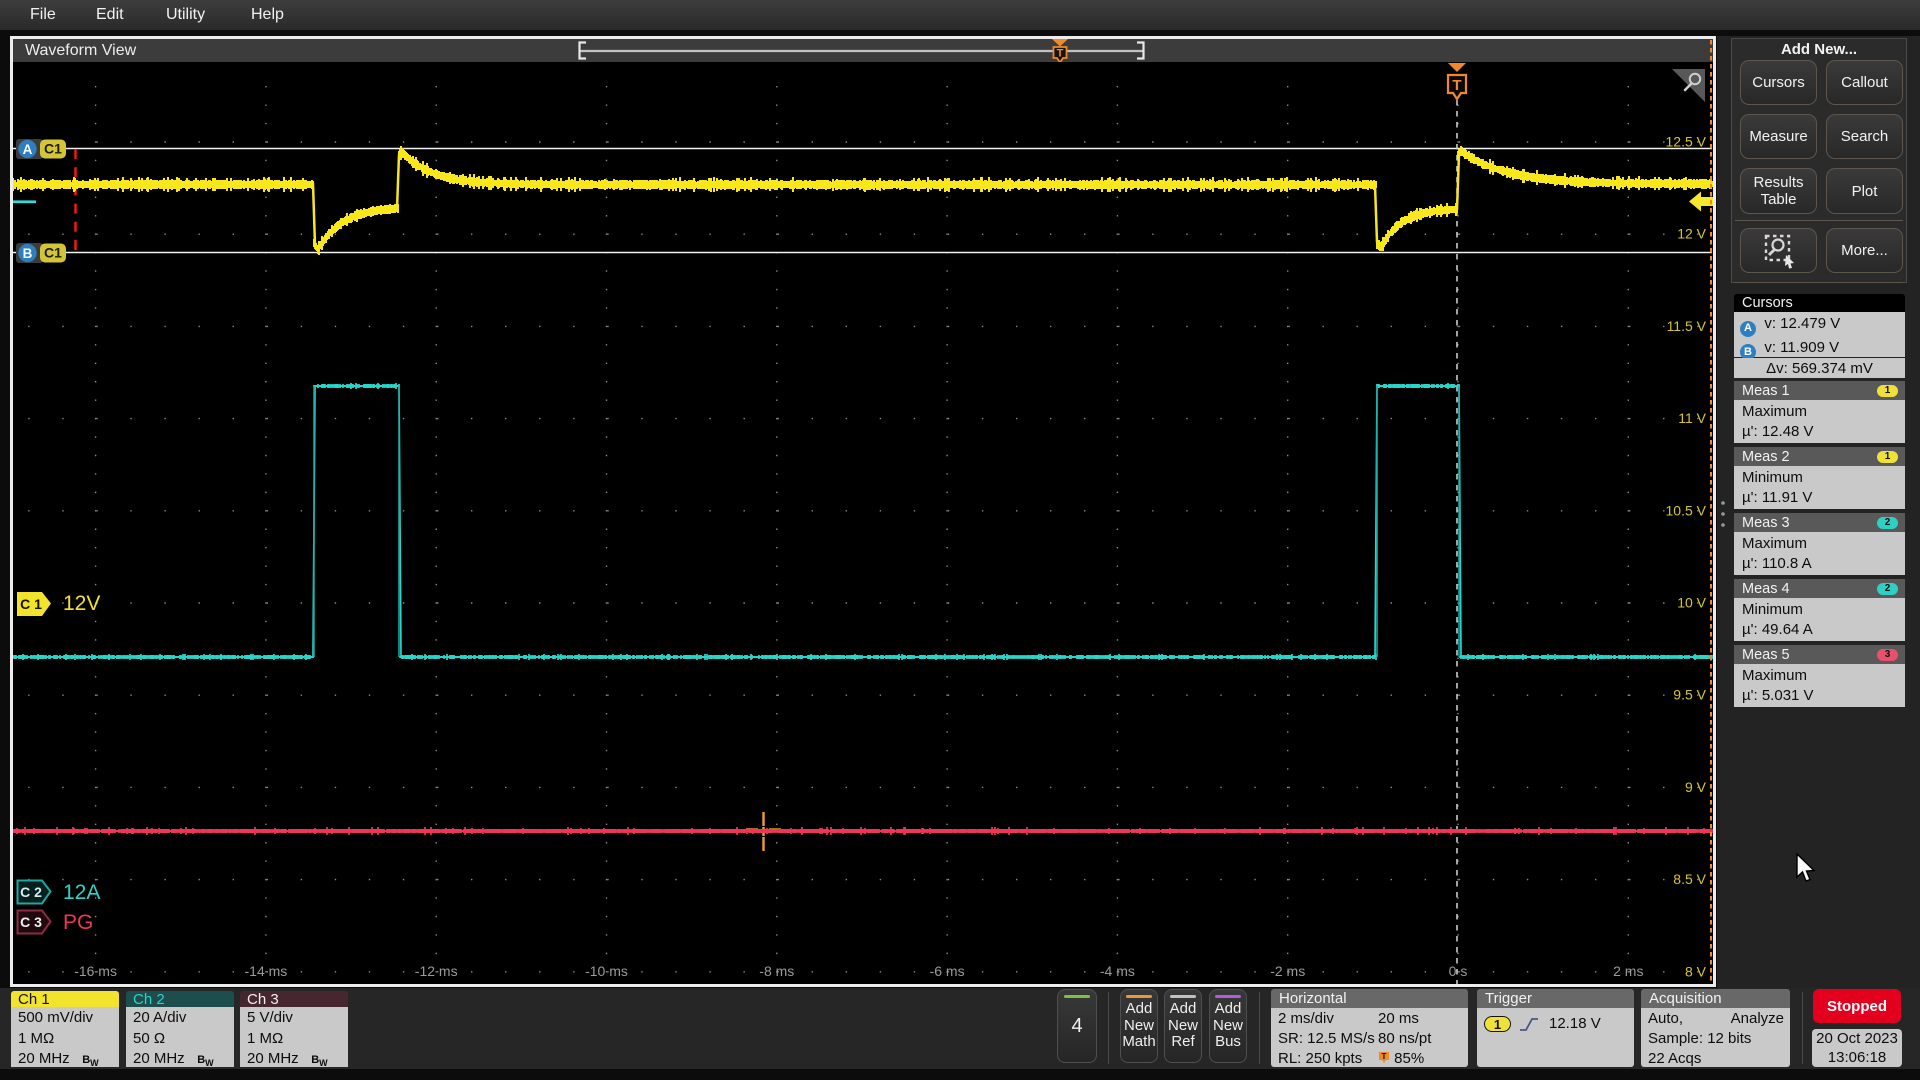  Describe the element at coordinates (31, 604) in the screenshot. I see `svg-text: C 1` at that location.